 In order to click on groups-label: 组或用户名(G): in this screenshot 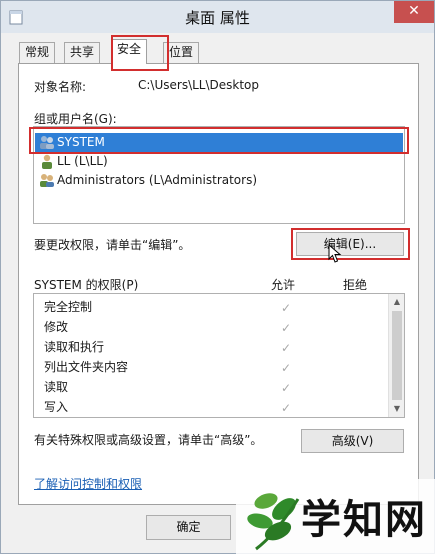, I will do `click(75, 119)`.